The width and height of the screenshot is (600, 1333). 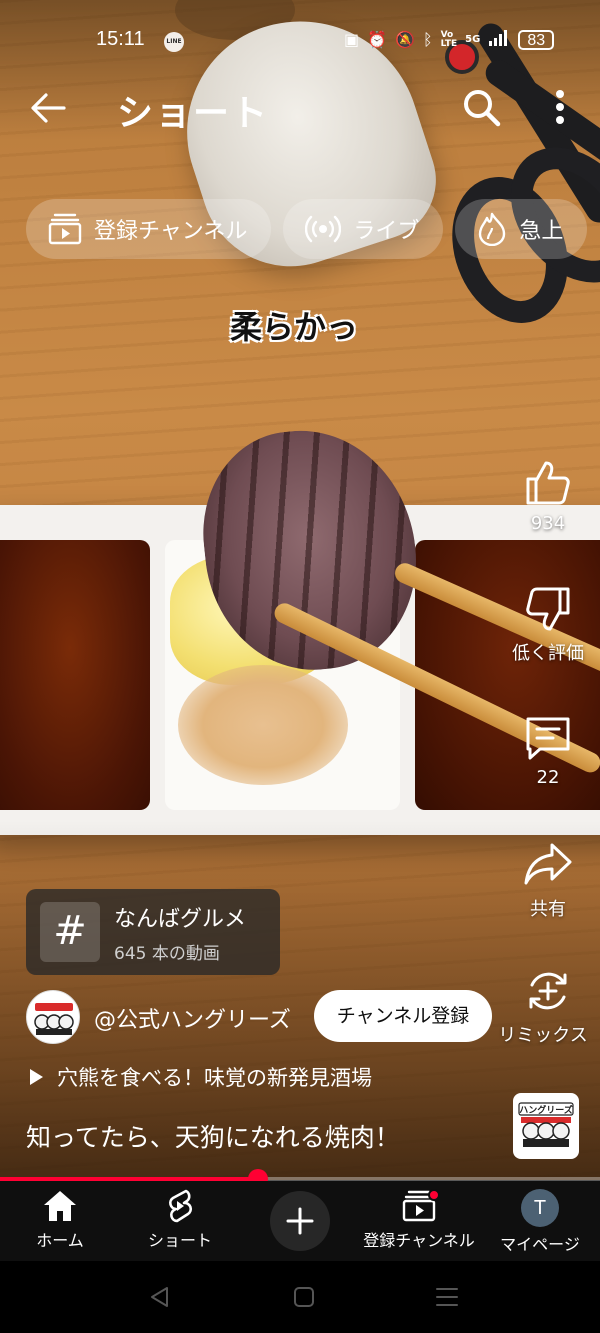 I want to click on share-button: 共有, so click(x=548, y=881).